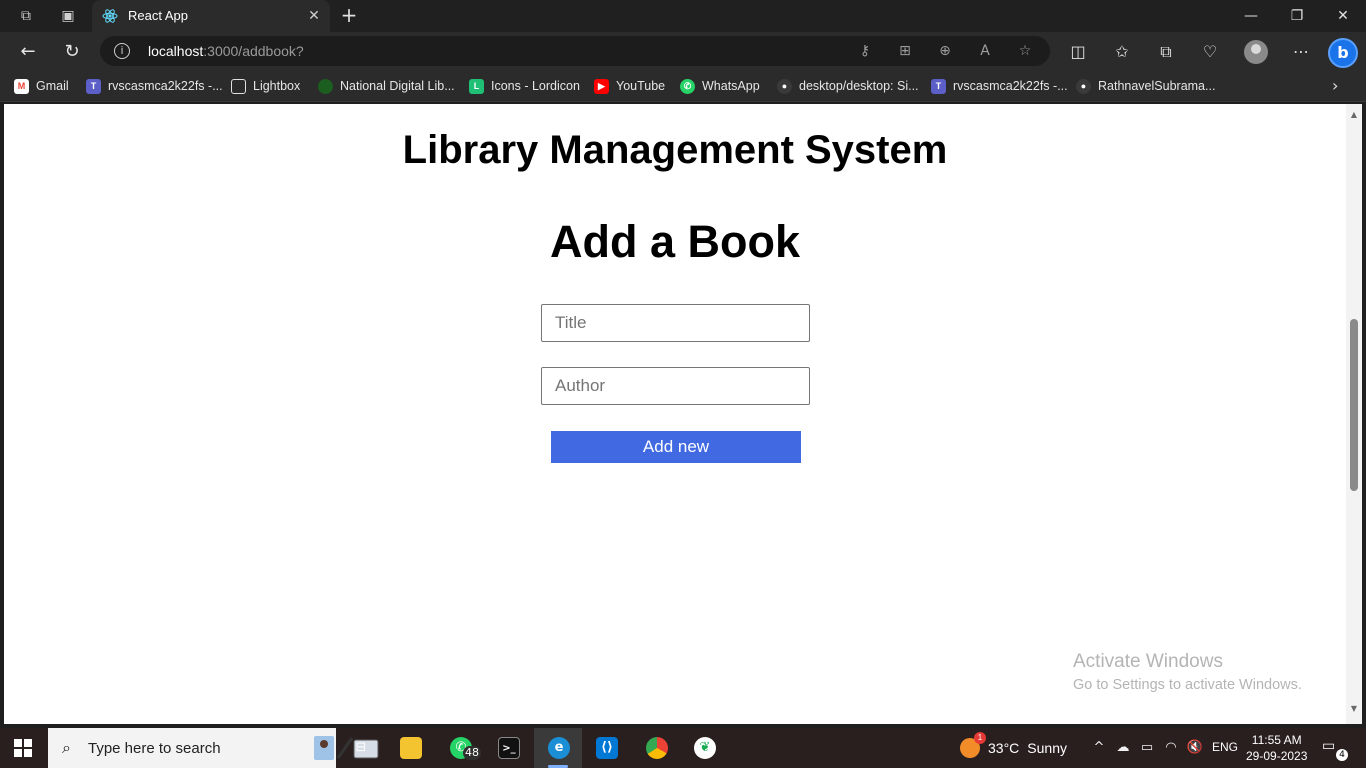 The image size is (1366, 768). What do you see at coordinates (1225, 747) in the screenshot?
I see `language-indicator: ENG` at bounding box center [1225, 747].